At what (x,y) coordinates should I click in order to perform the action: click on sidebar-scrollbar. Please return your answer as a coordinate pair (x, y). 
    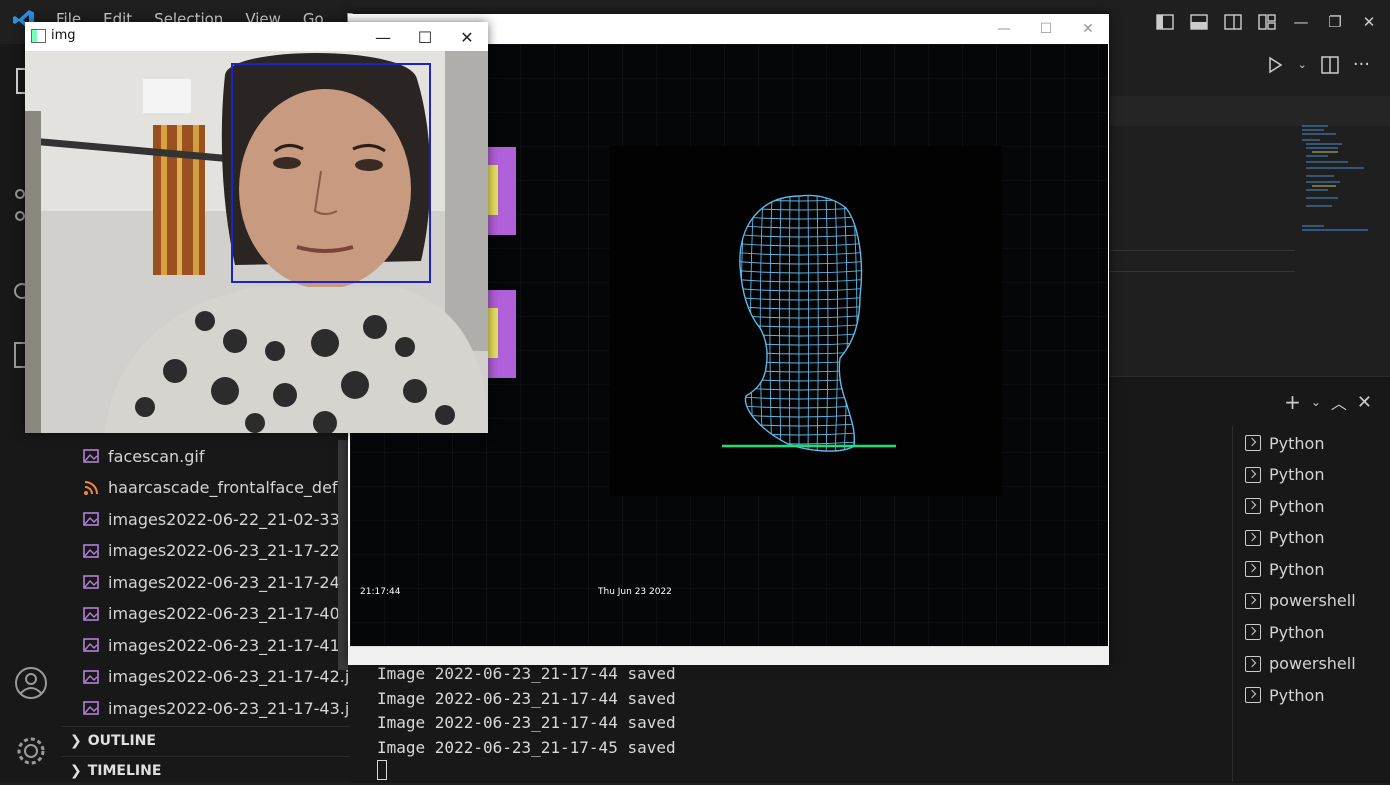
    Looking at the image, I should click on (343, 555).